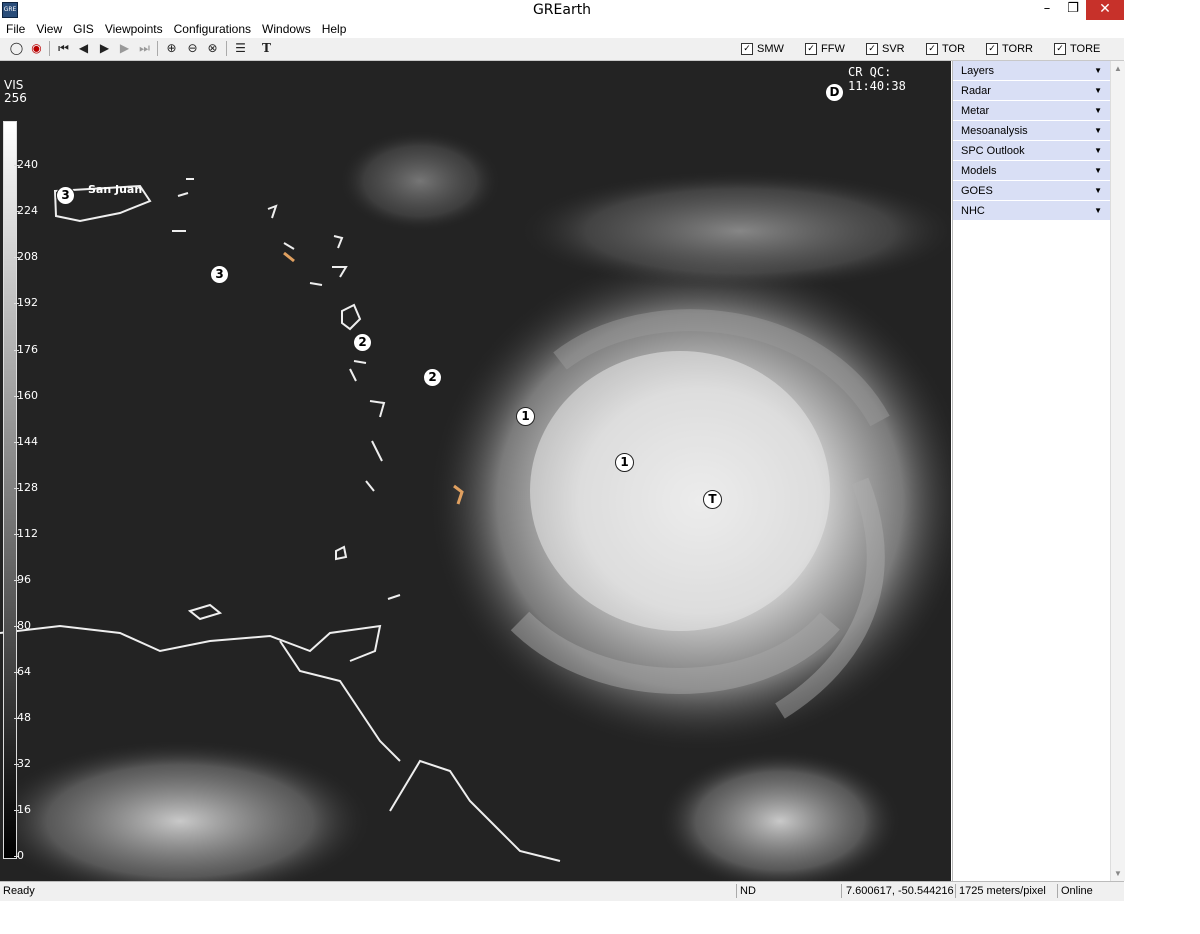 This screenshot has width=1200, height=934. I want to click on scale-tick-label: 112, so click(27, 533).